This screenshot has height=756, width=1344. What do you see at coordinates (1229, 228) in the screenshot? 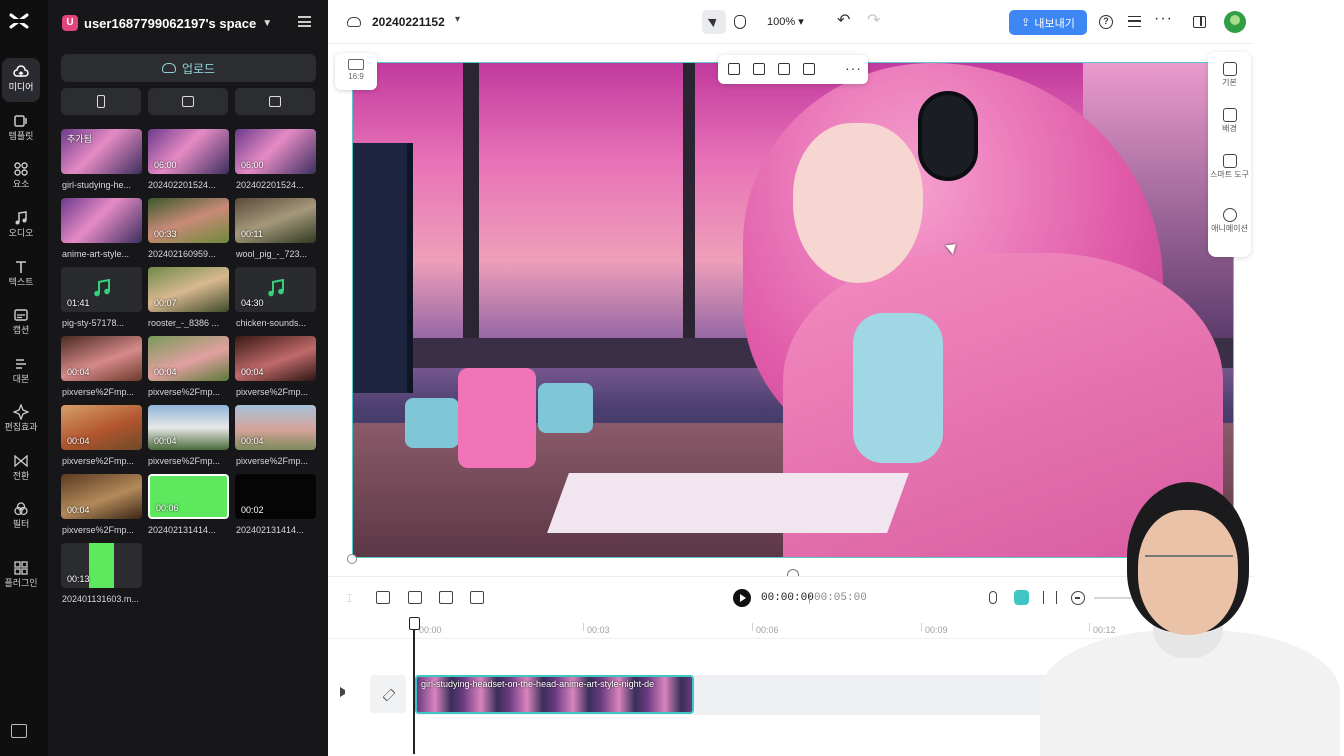
I see `right-tool-label: 애니메이션` at bounding box center [1229, 228].